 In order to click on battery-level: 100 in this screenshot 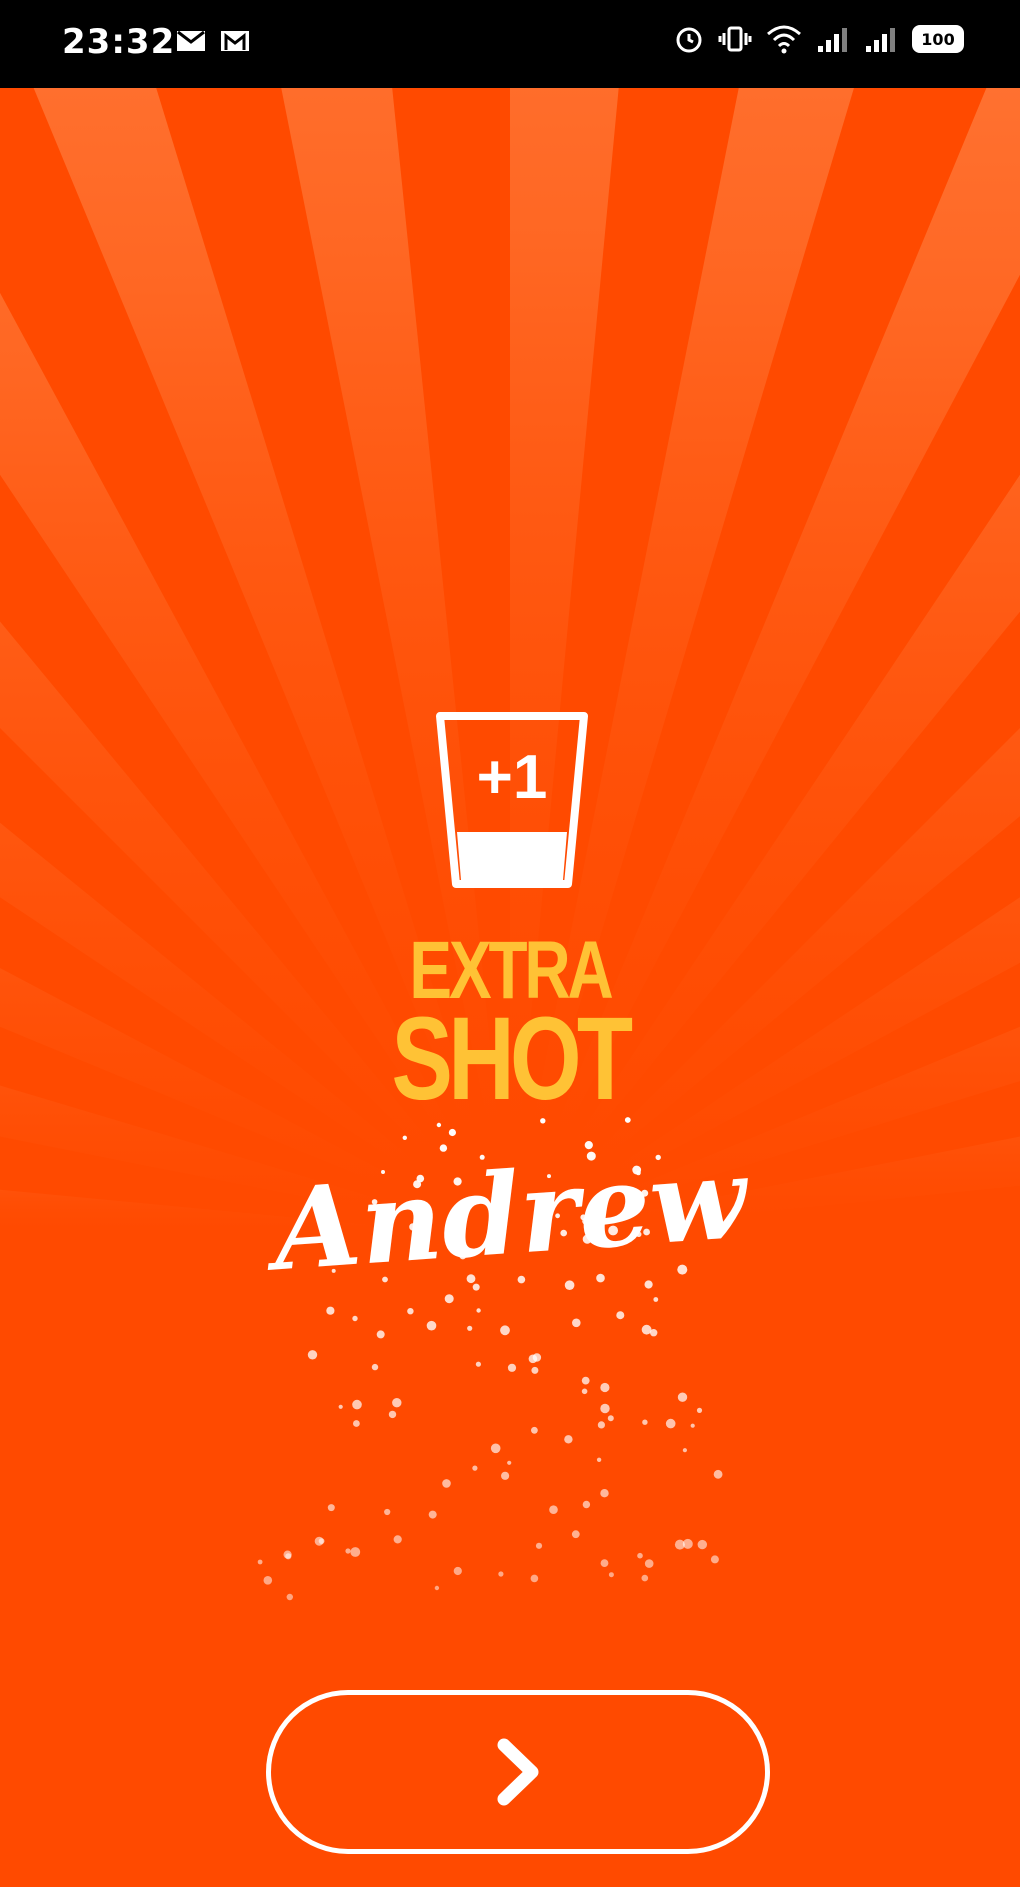, I will do `click(938, 39)`.